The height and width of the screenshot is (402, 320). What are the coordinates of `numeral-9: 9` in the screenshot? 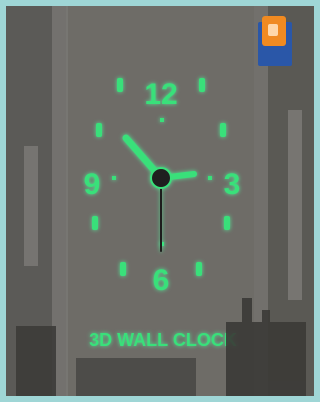 It's located at (92, 184).